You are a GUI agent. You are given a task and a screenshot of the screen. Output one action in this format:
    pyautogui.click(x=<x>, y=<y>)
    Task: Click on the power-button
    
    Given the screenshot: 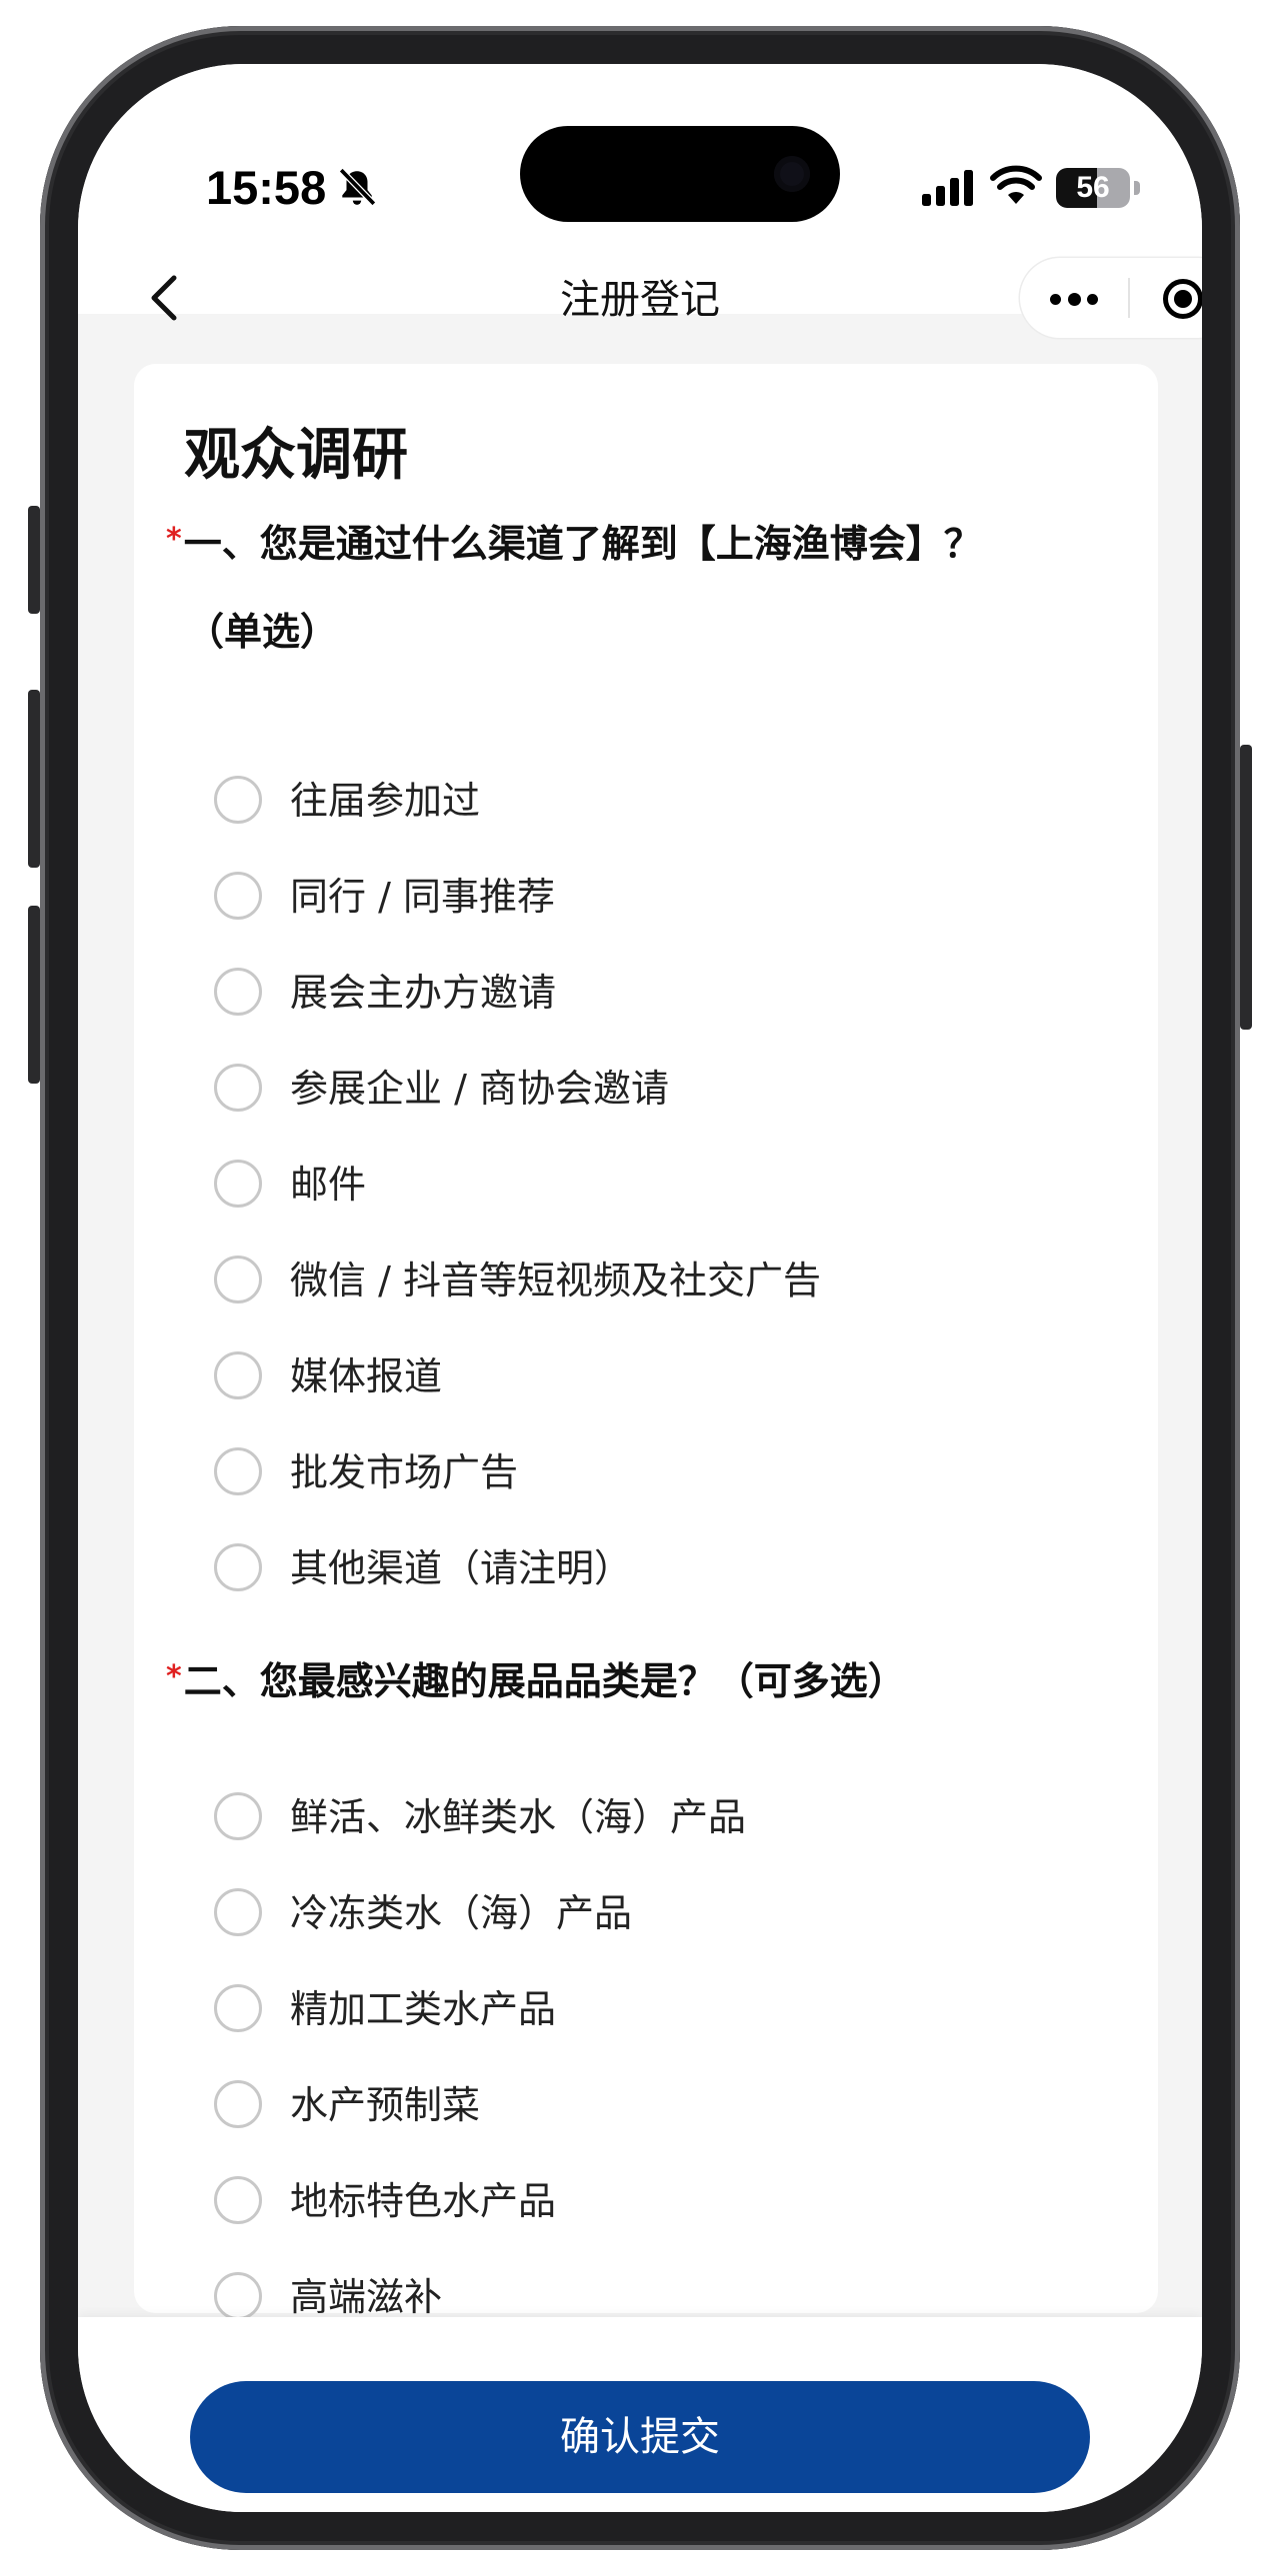 What is the action you would take?
    pyautogui.click(x=1246, y=888)
    